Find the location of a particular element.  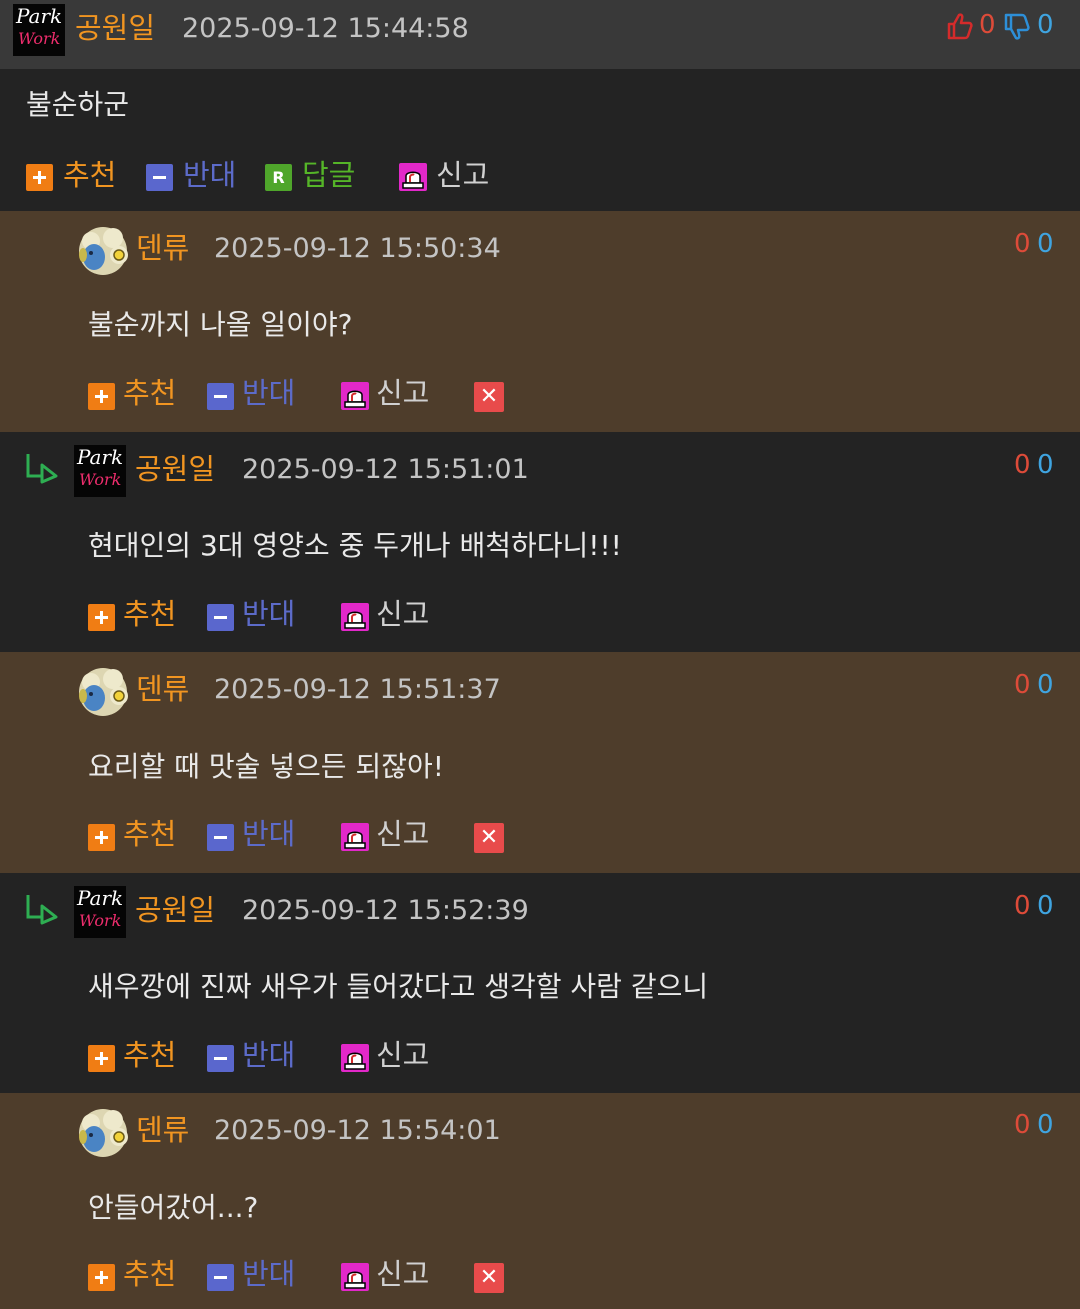

timestamp: 2025-09-12 15:50:34 is located at coordinates (357, 248).